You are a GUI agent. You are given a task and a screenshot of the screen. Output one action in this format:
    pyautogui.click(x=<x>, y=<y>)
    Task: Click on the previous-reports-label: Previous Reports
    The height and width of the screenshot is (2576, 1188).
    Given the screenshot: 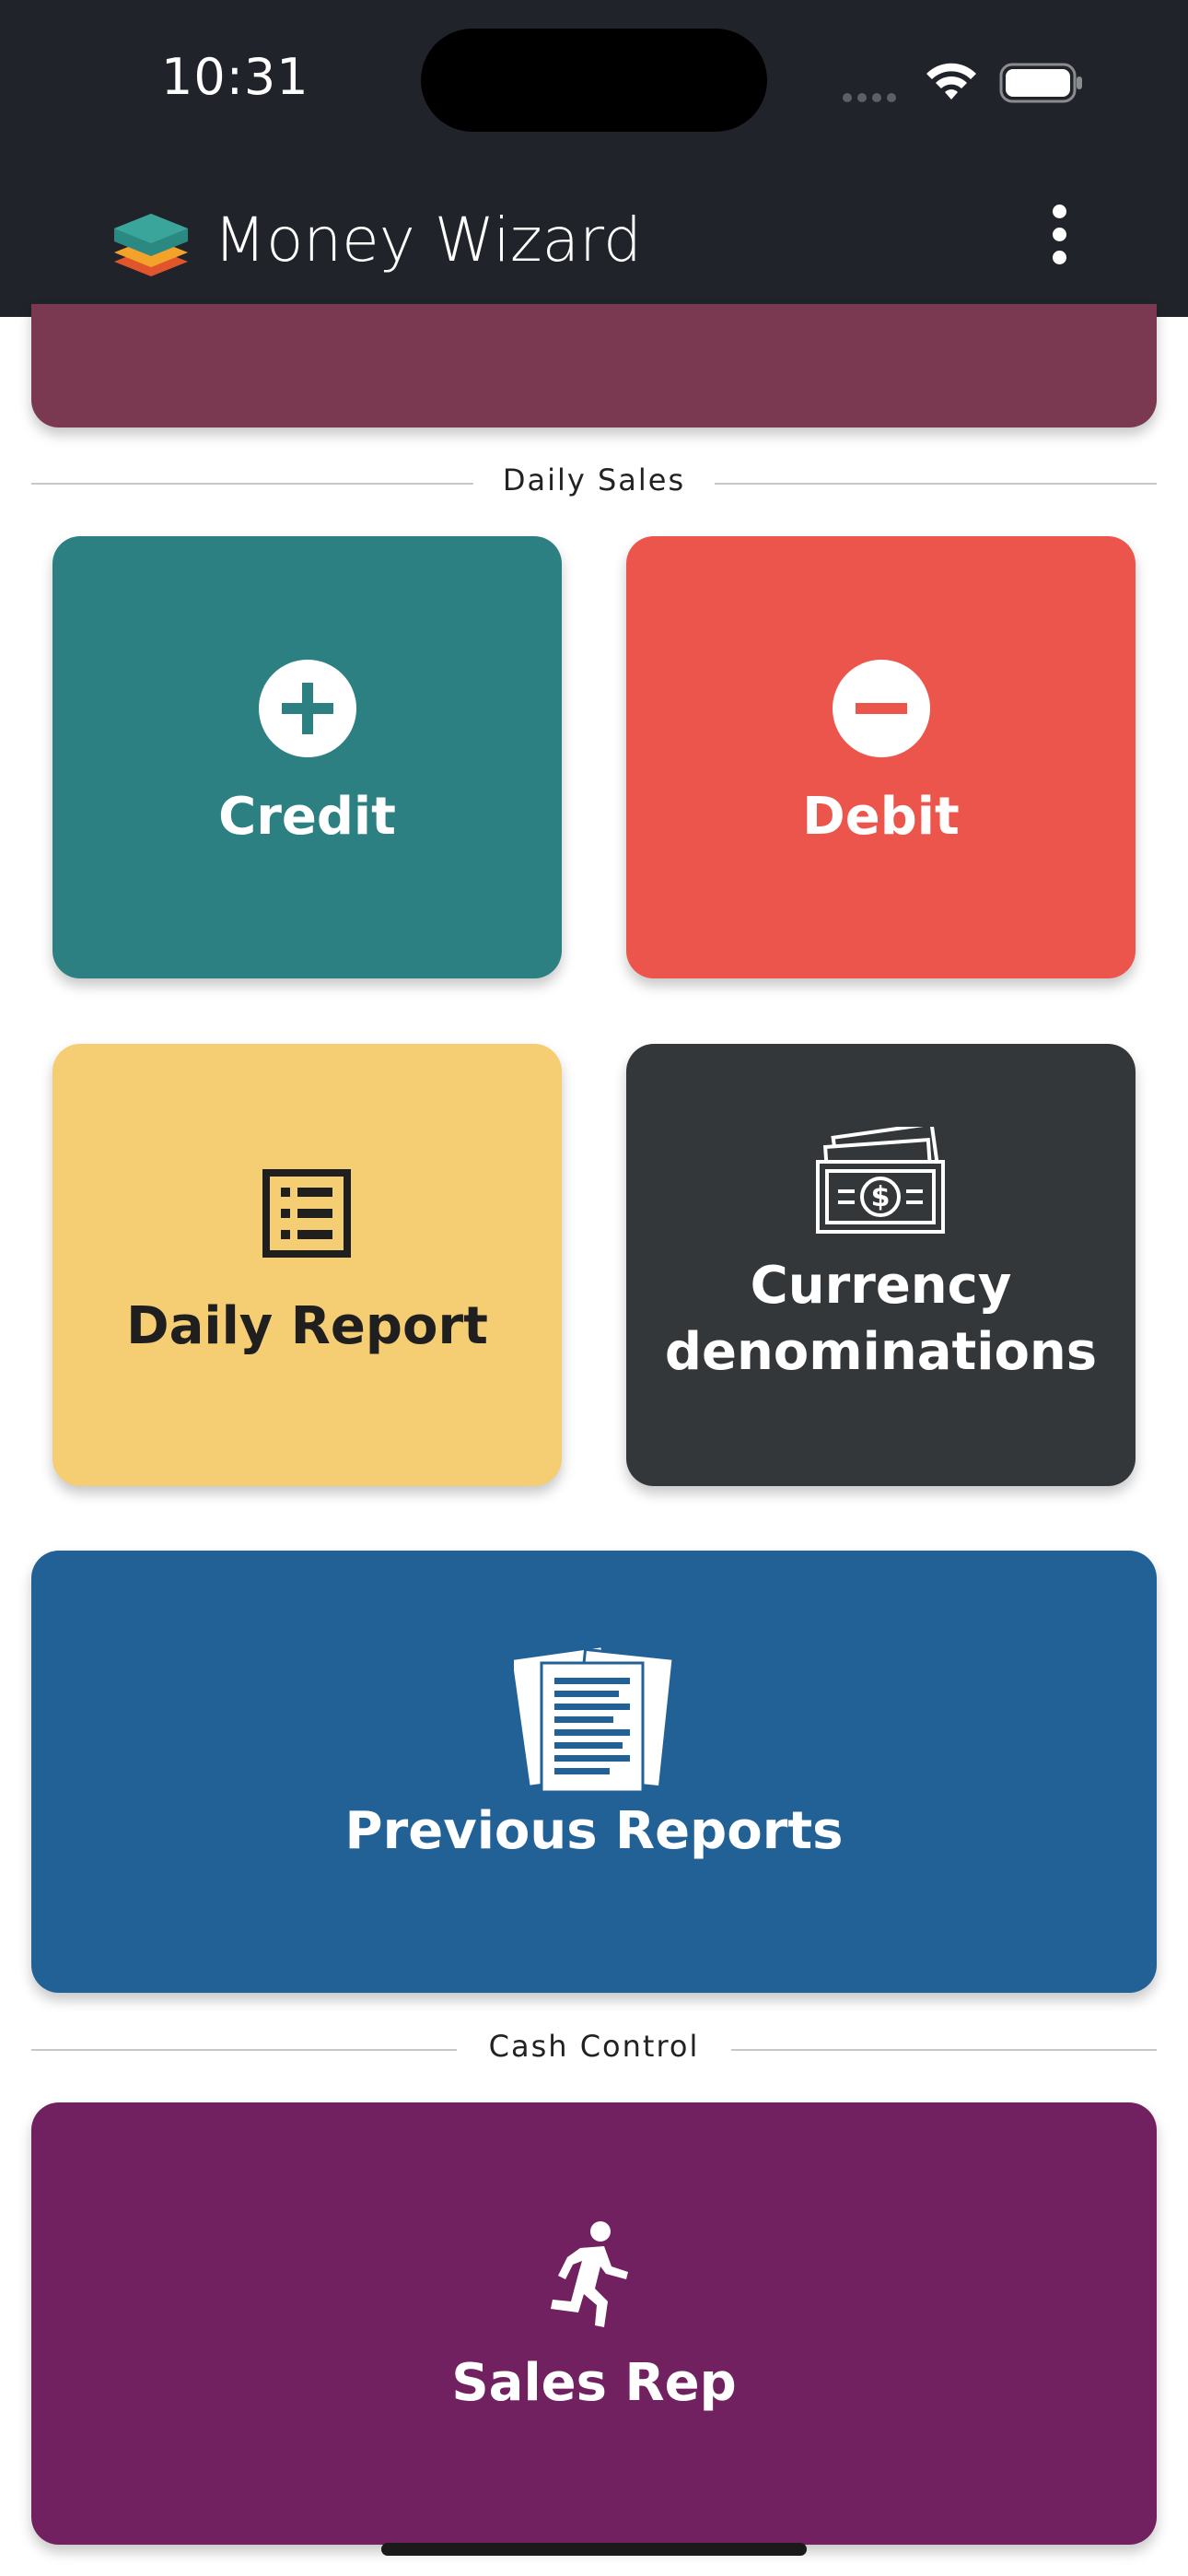 What is the action you would take?
    pyautogui.click(x=594, y=1831)
    